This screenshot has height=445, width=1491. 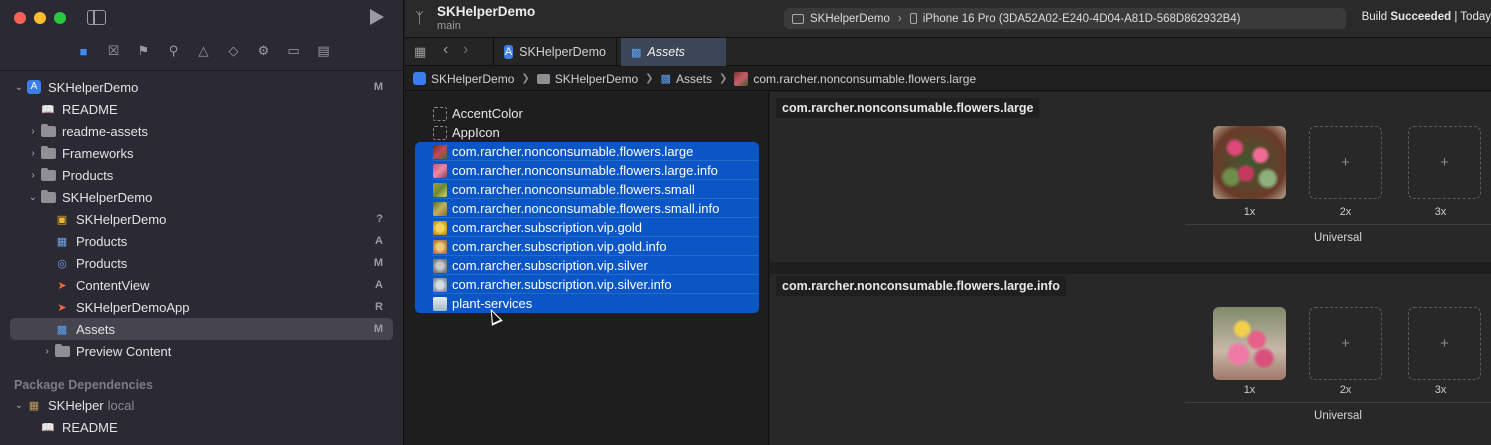 I want to click on tree-item-skhelperdemoapp: ➤ SKHelperDemoApp R, so click(x=201, y=307).